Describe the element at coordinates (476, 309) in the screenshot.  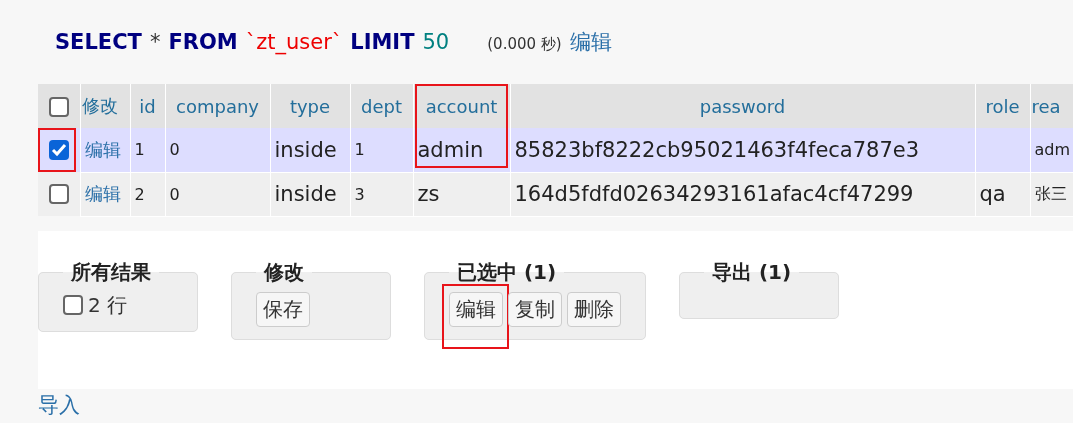
I see `action-button: 编辑` at that location.